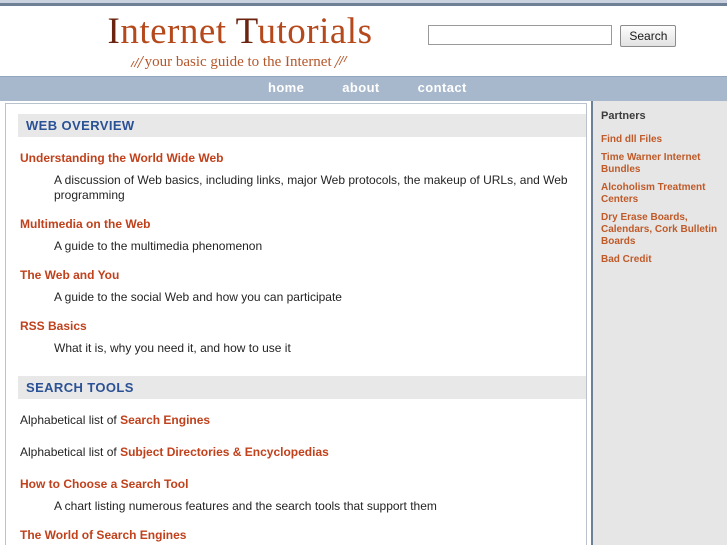 Image resolution: width=727 pixels, height=545 pixels. Describe the element at coordinates (299, 420) in the screenshot. I see `line-alphabetical-search-engines: Alphabetical list of Search Engines` at that location.